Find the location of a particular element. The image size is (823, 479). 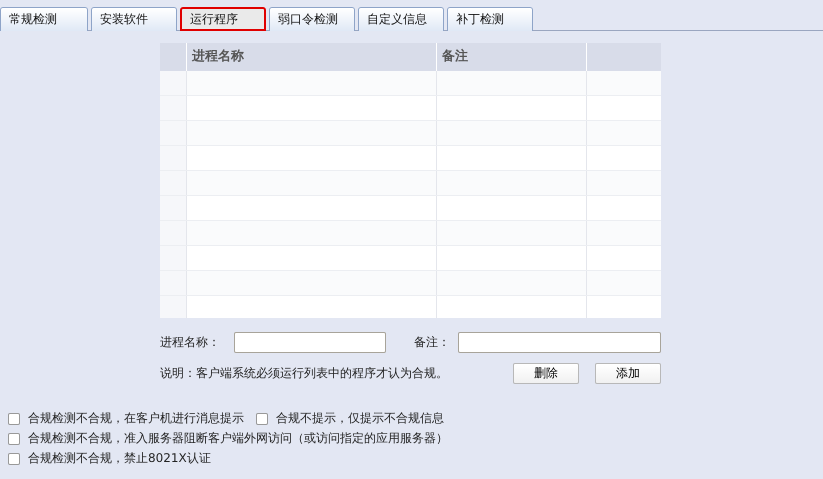

add-button: 添加 is located at coordinates (628, 373).